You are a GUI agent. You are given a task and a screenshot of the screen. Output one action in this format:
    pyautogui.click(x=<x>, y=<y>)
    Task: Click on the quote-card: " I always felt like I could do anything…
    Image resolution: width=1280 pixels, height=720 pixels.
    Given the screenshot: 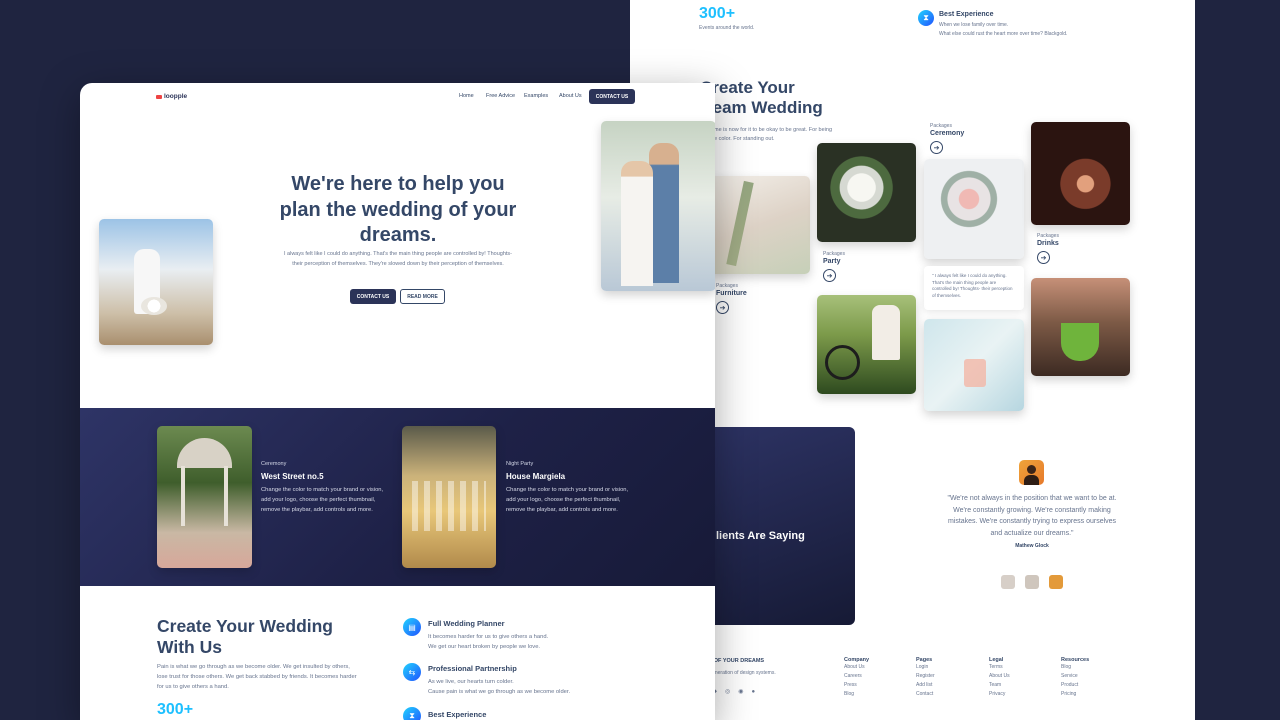 What is the action you would take?
    pyautogui.click(x=974, y=288)
    